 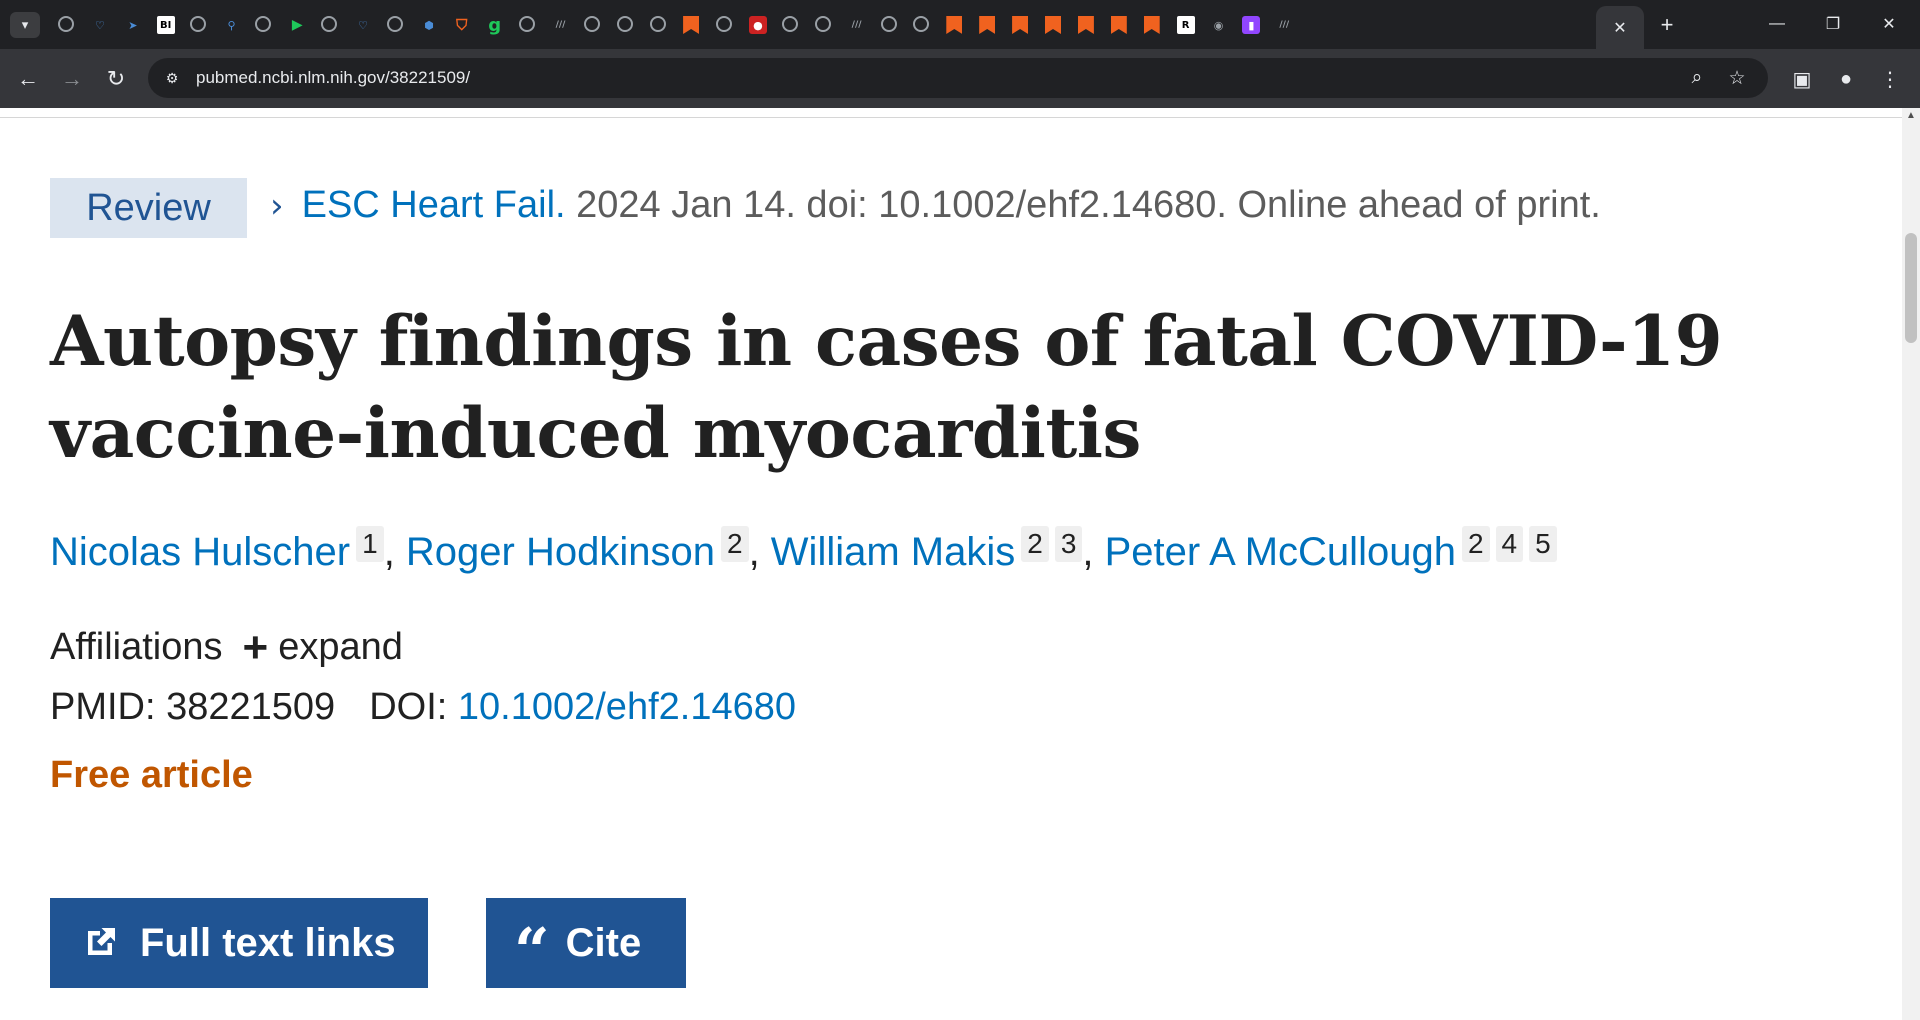 I want to click on affiliation-number-link: 3, so click(x=1068, y=544).